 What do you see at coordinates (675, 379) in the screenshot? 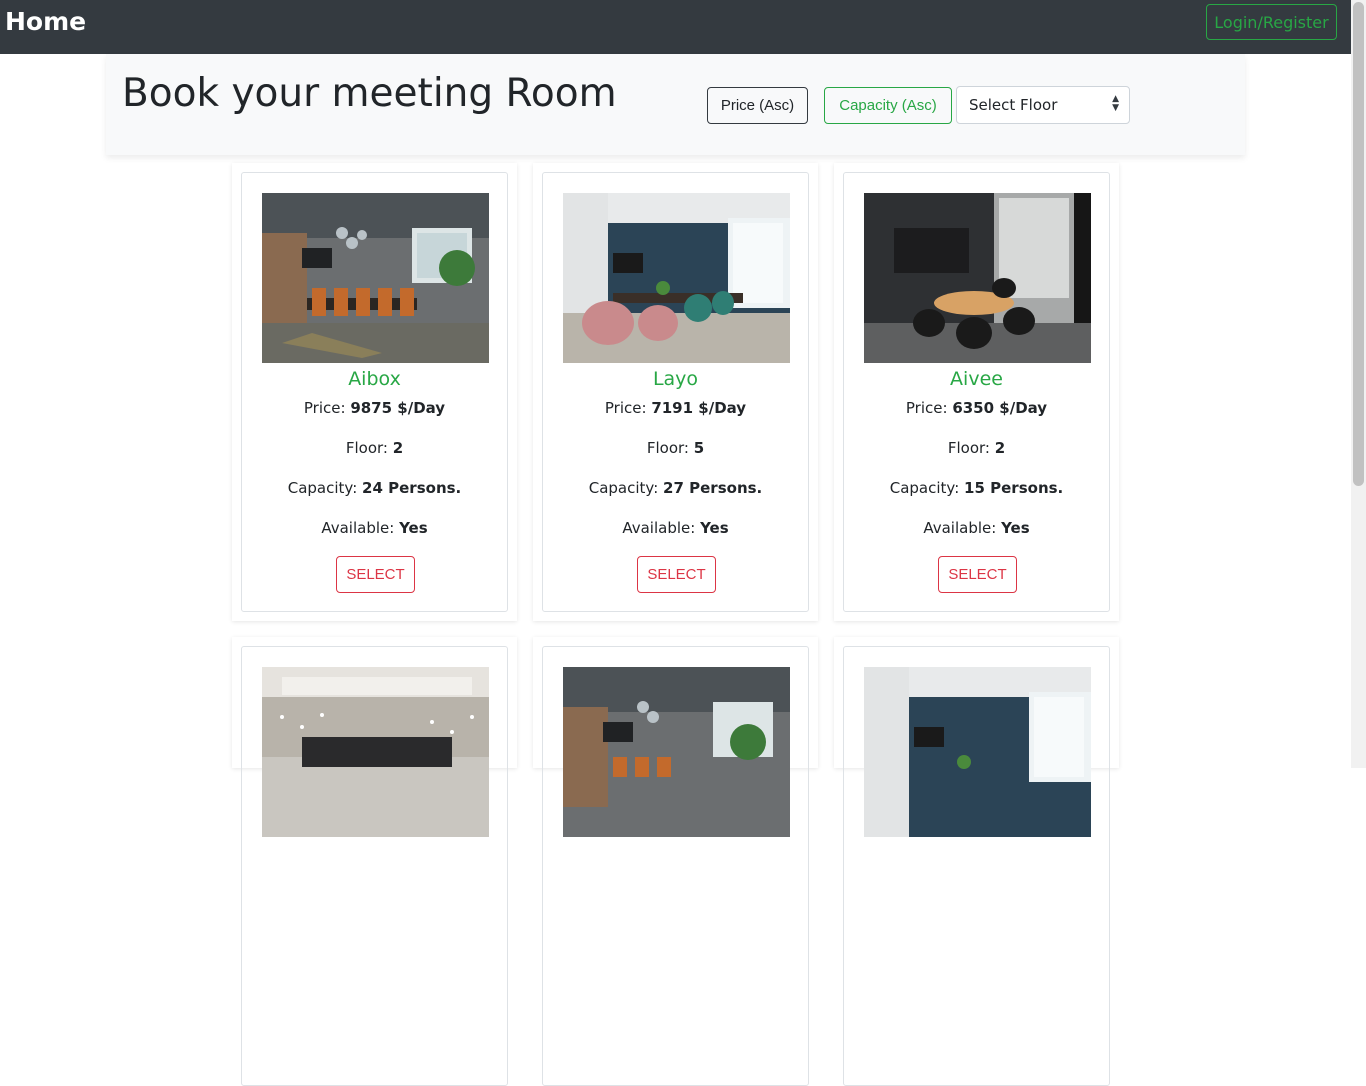
I see `room-name: Layo` at bounding box center [675, 379].